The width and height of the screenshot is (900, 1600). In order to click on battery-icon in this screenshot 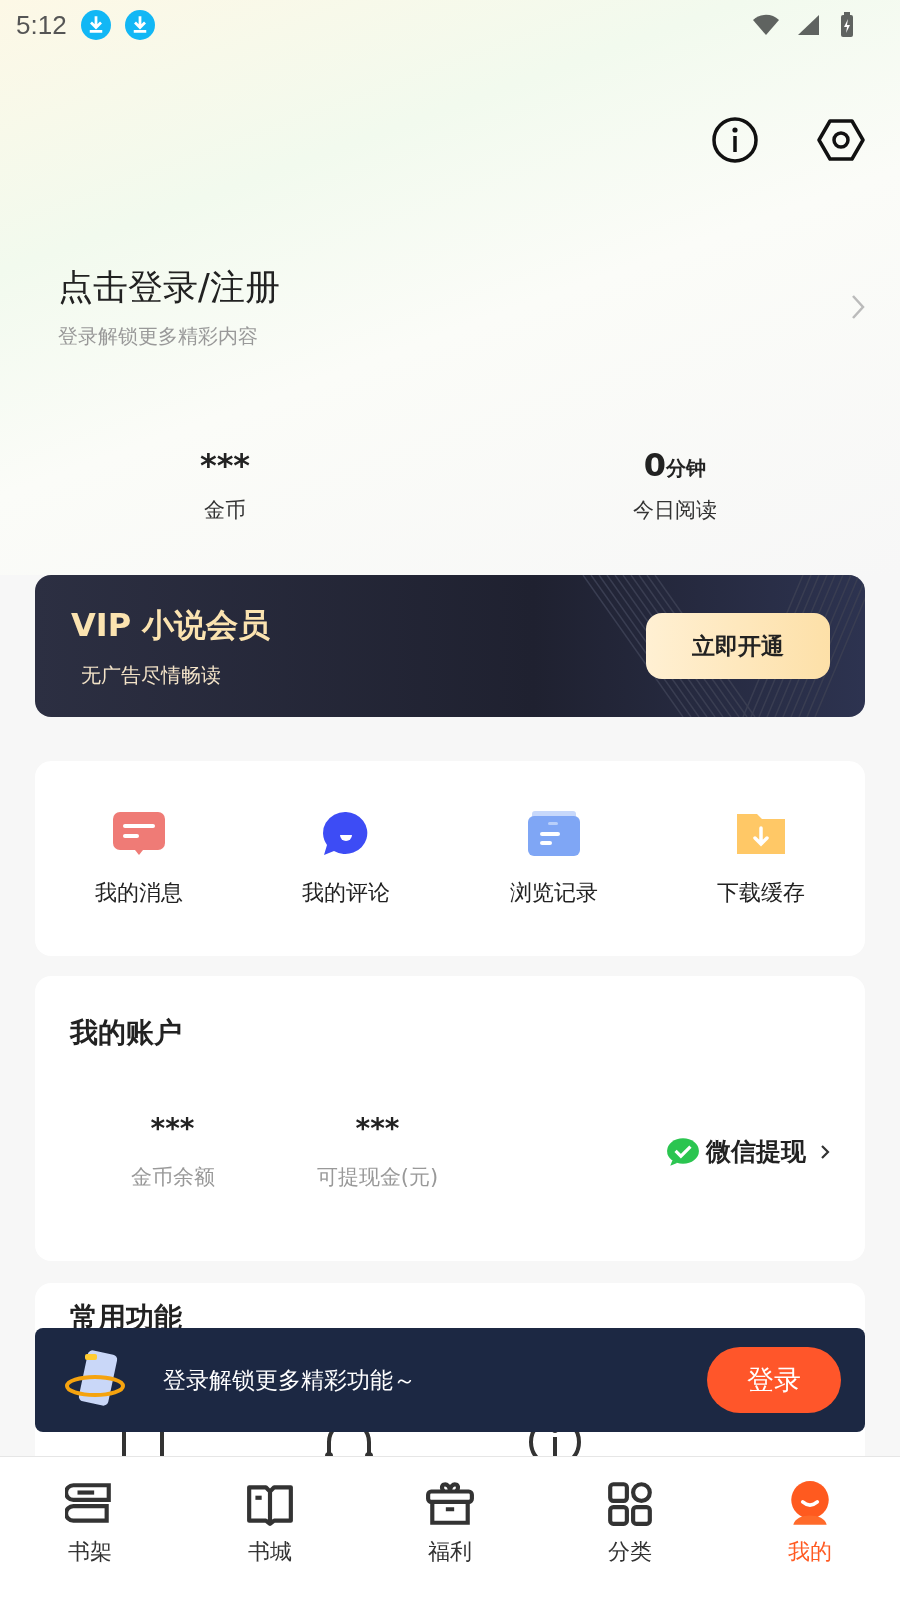, I will do `click(847, 25)`.